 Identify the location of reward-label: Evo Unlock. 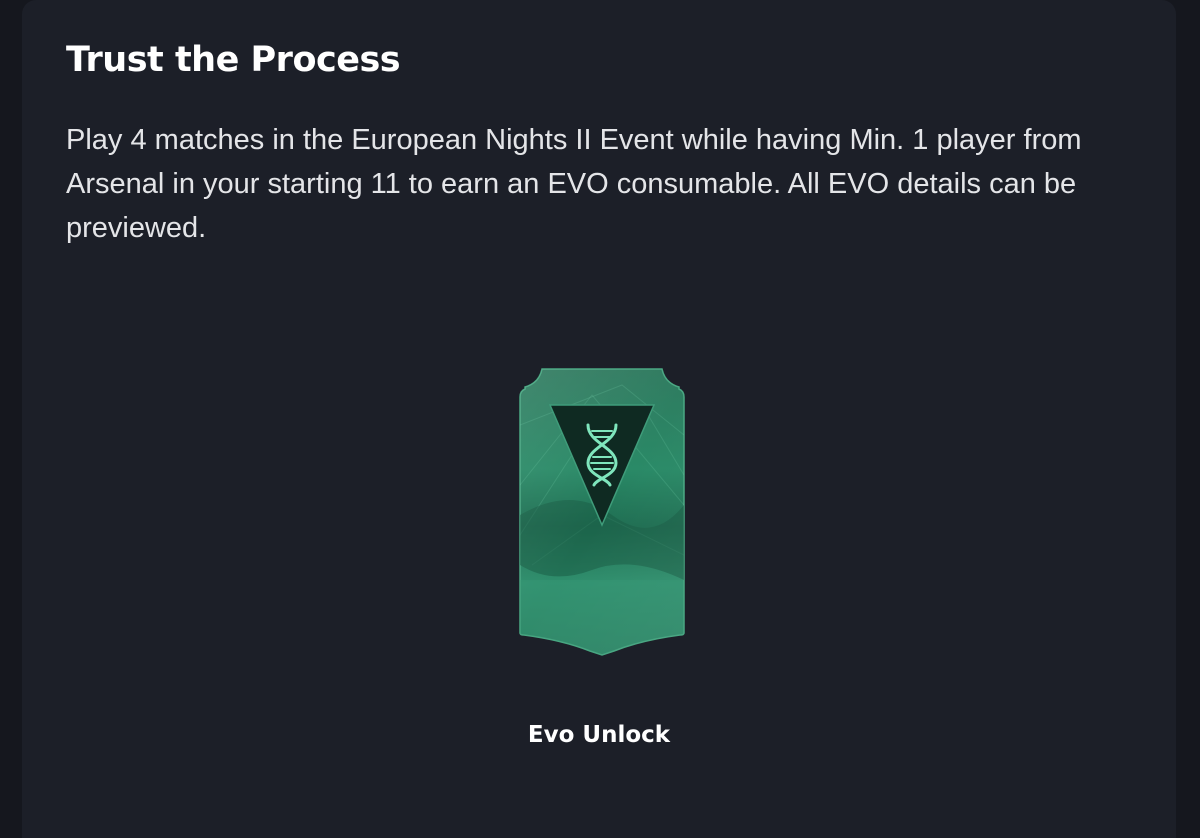
(599, 735).